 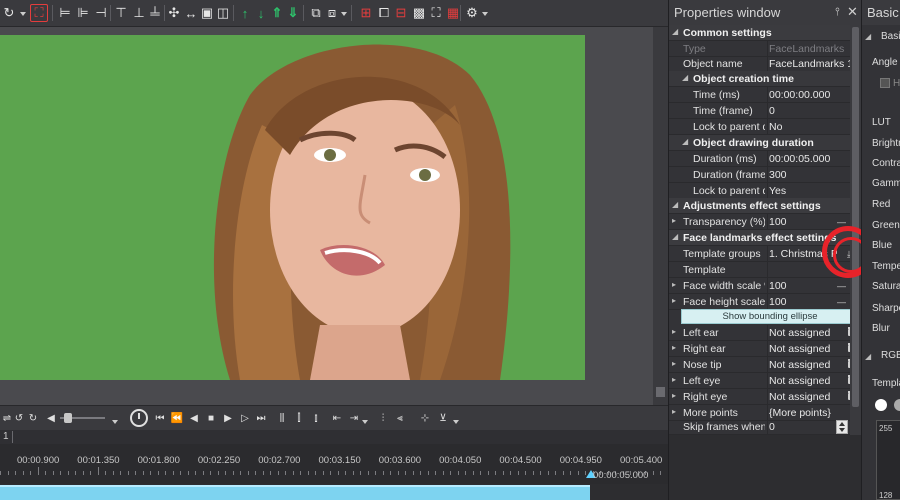 What do you see at coordinates (886, 183) in the screenshot?
I see `basic-item-gamma: Gamma` at bounding box center [886, 183].